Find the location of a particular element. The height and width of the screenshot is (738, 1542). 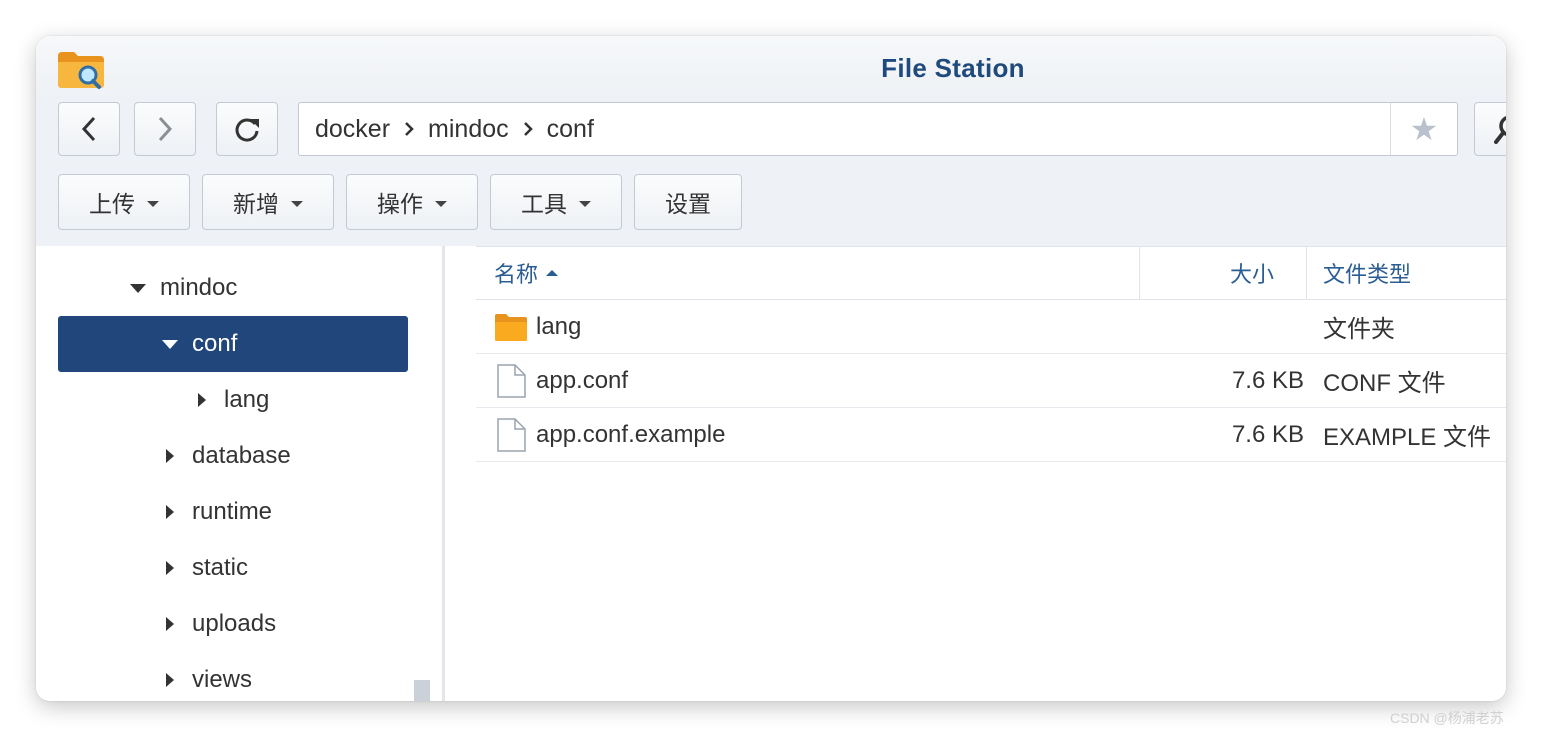

type-cell: 文件夹 is located at coordinates (1359, 329).